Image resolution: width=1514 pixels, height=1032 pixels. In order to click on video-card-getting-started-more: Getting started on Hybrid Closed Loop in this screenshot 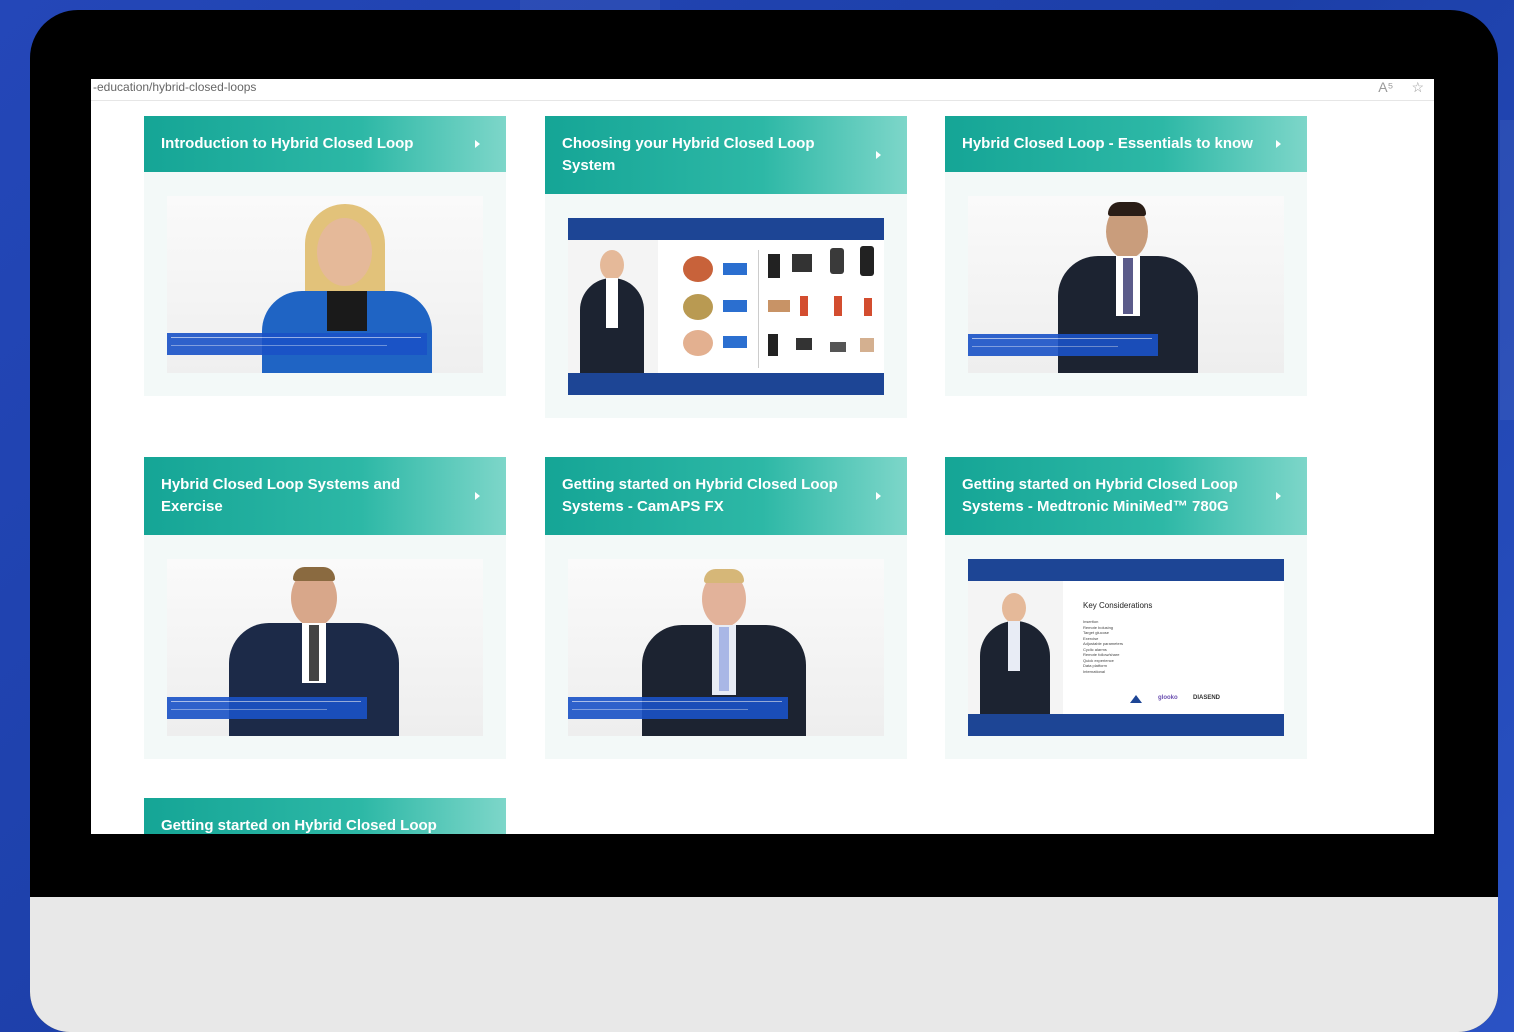, I will do `click(325, 816)`.